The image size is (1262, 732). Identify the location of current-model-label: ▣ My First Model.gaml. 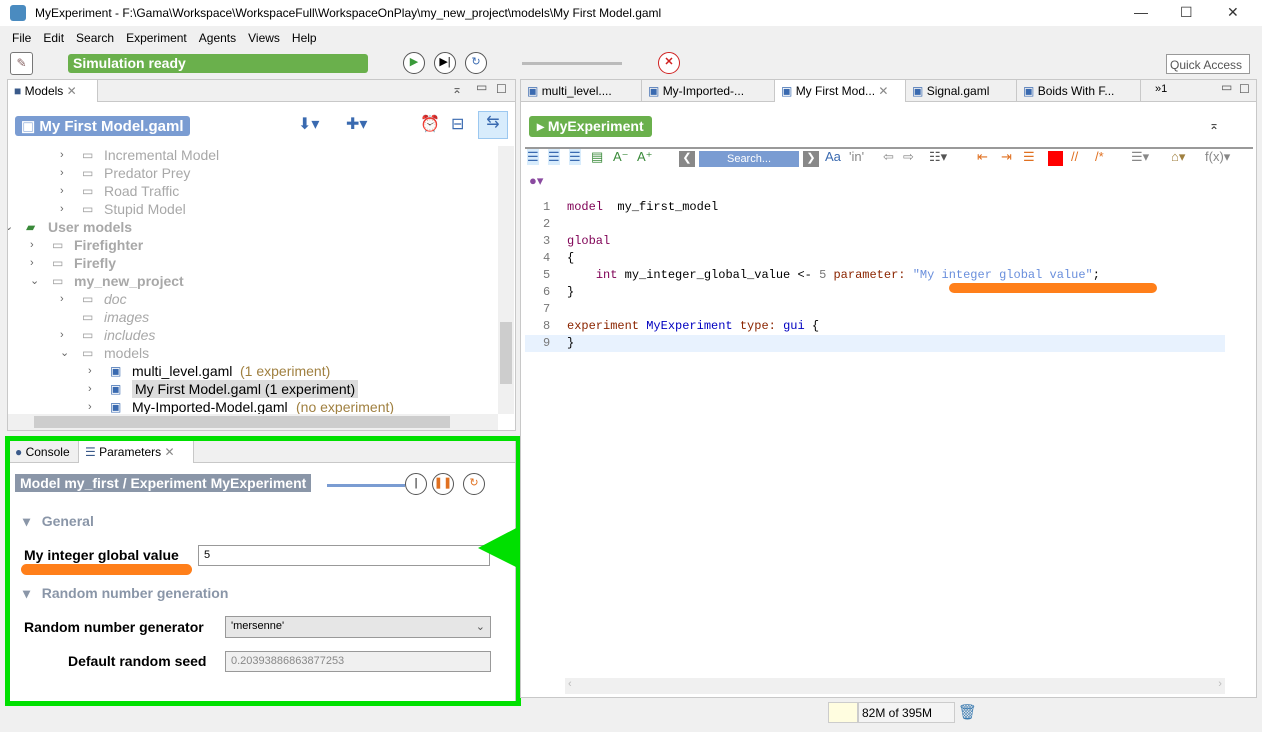
(102, 126).